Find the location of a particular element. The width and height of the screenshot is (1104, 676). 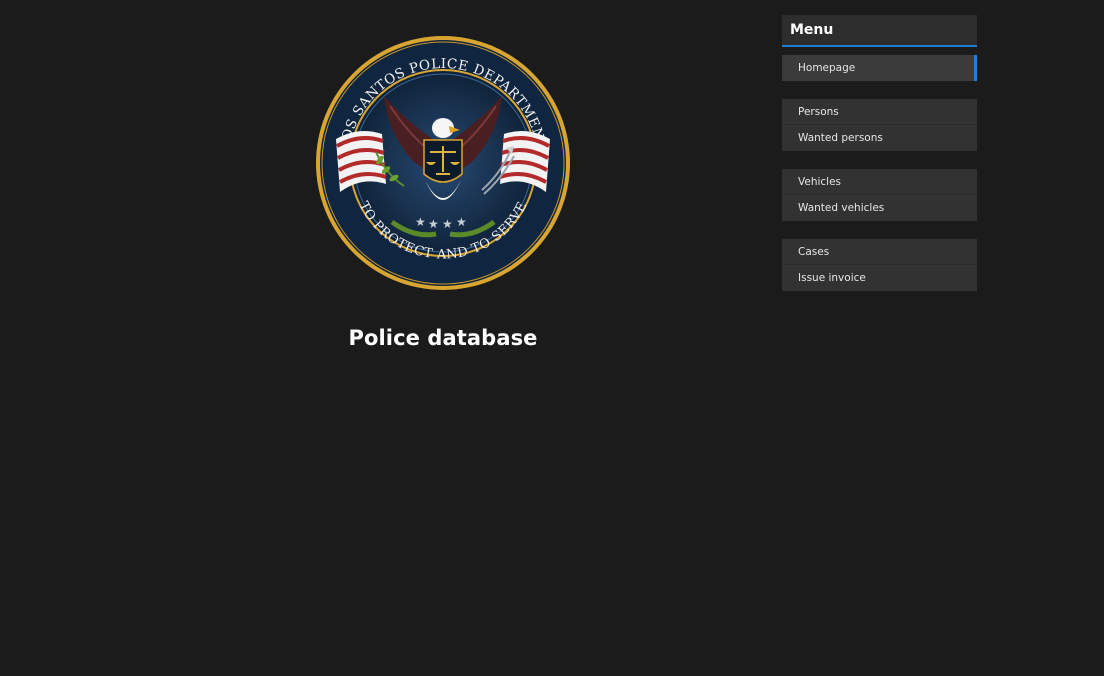

menu-header: Menu is located at coordinates (879, 31).